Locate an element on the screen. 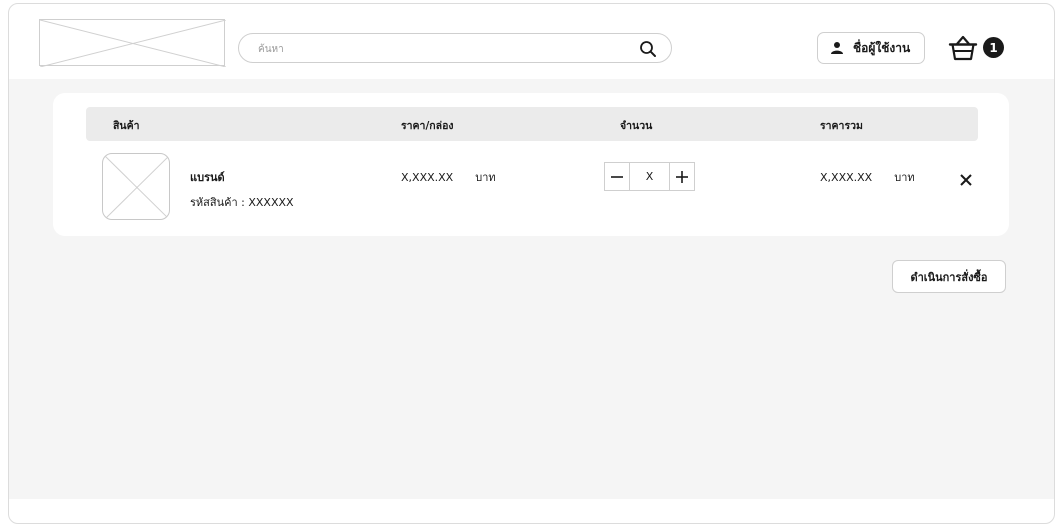  column-header-product: สินค้า is located at coordinates (126, 126).